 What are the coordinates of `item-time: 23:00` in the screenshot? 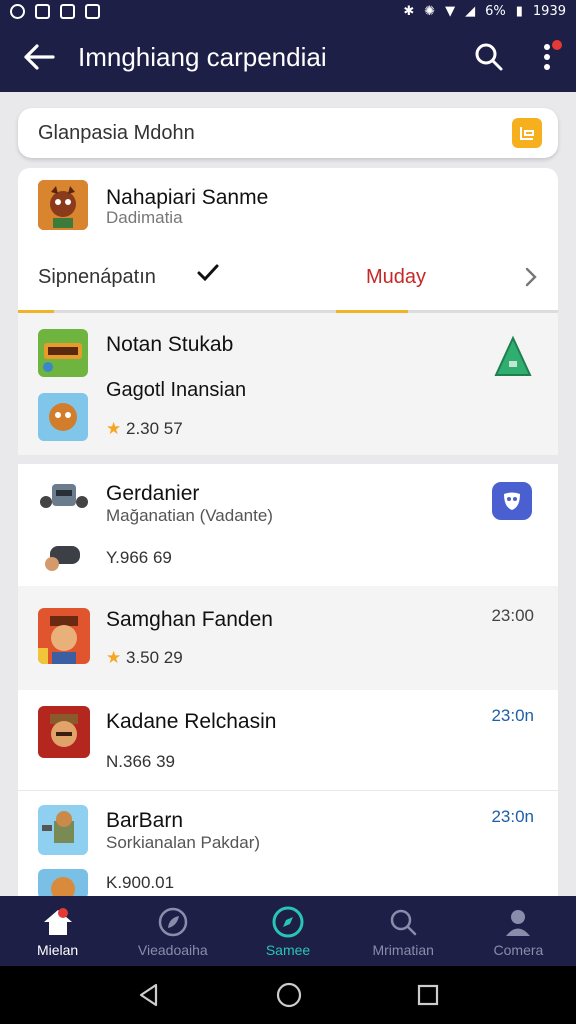 It's located at (512, 615).